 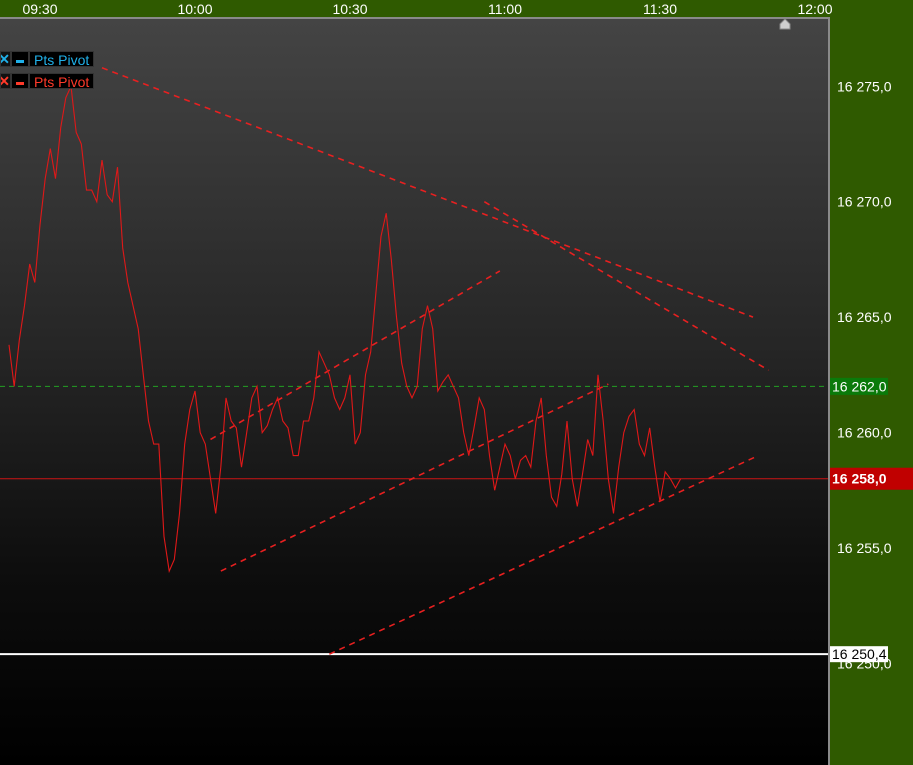 I want to click on time-tick-label: 11:00, so click(x=505, y=9).